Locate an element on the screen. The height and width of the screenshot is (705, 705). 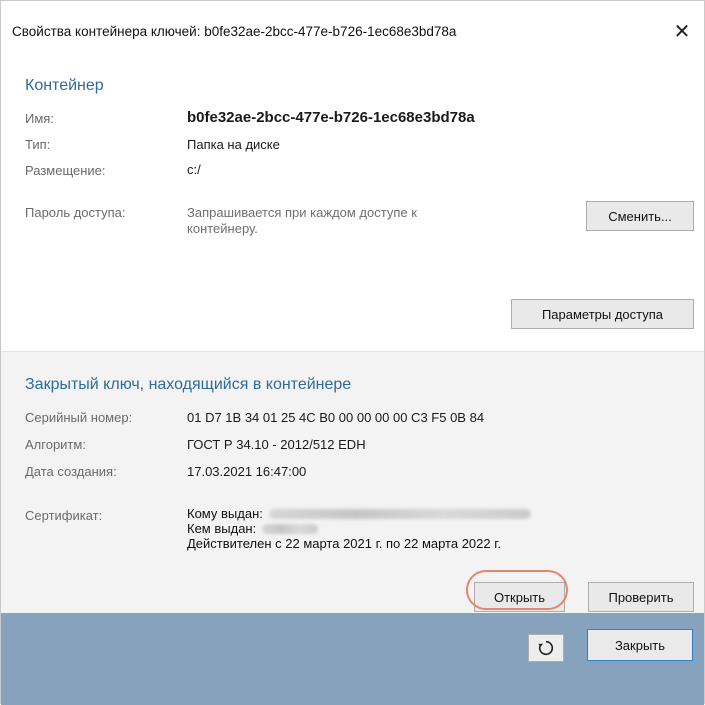
serial-label: Серийный номер: is located at coordinates (79, 417).